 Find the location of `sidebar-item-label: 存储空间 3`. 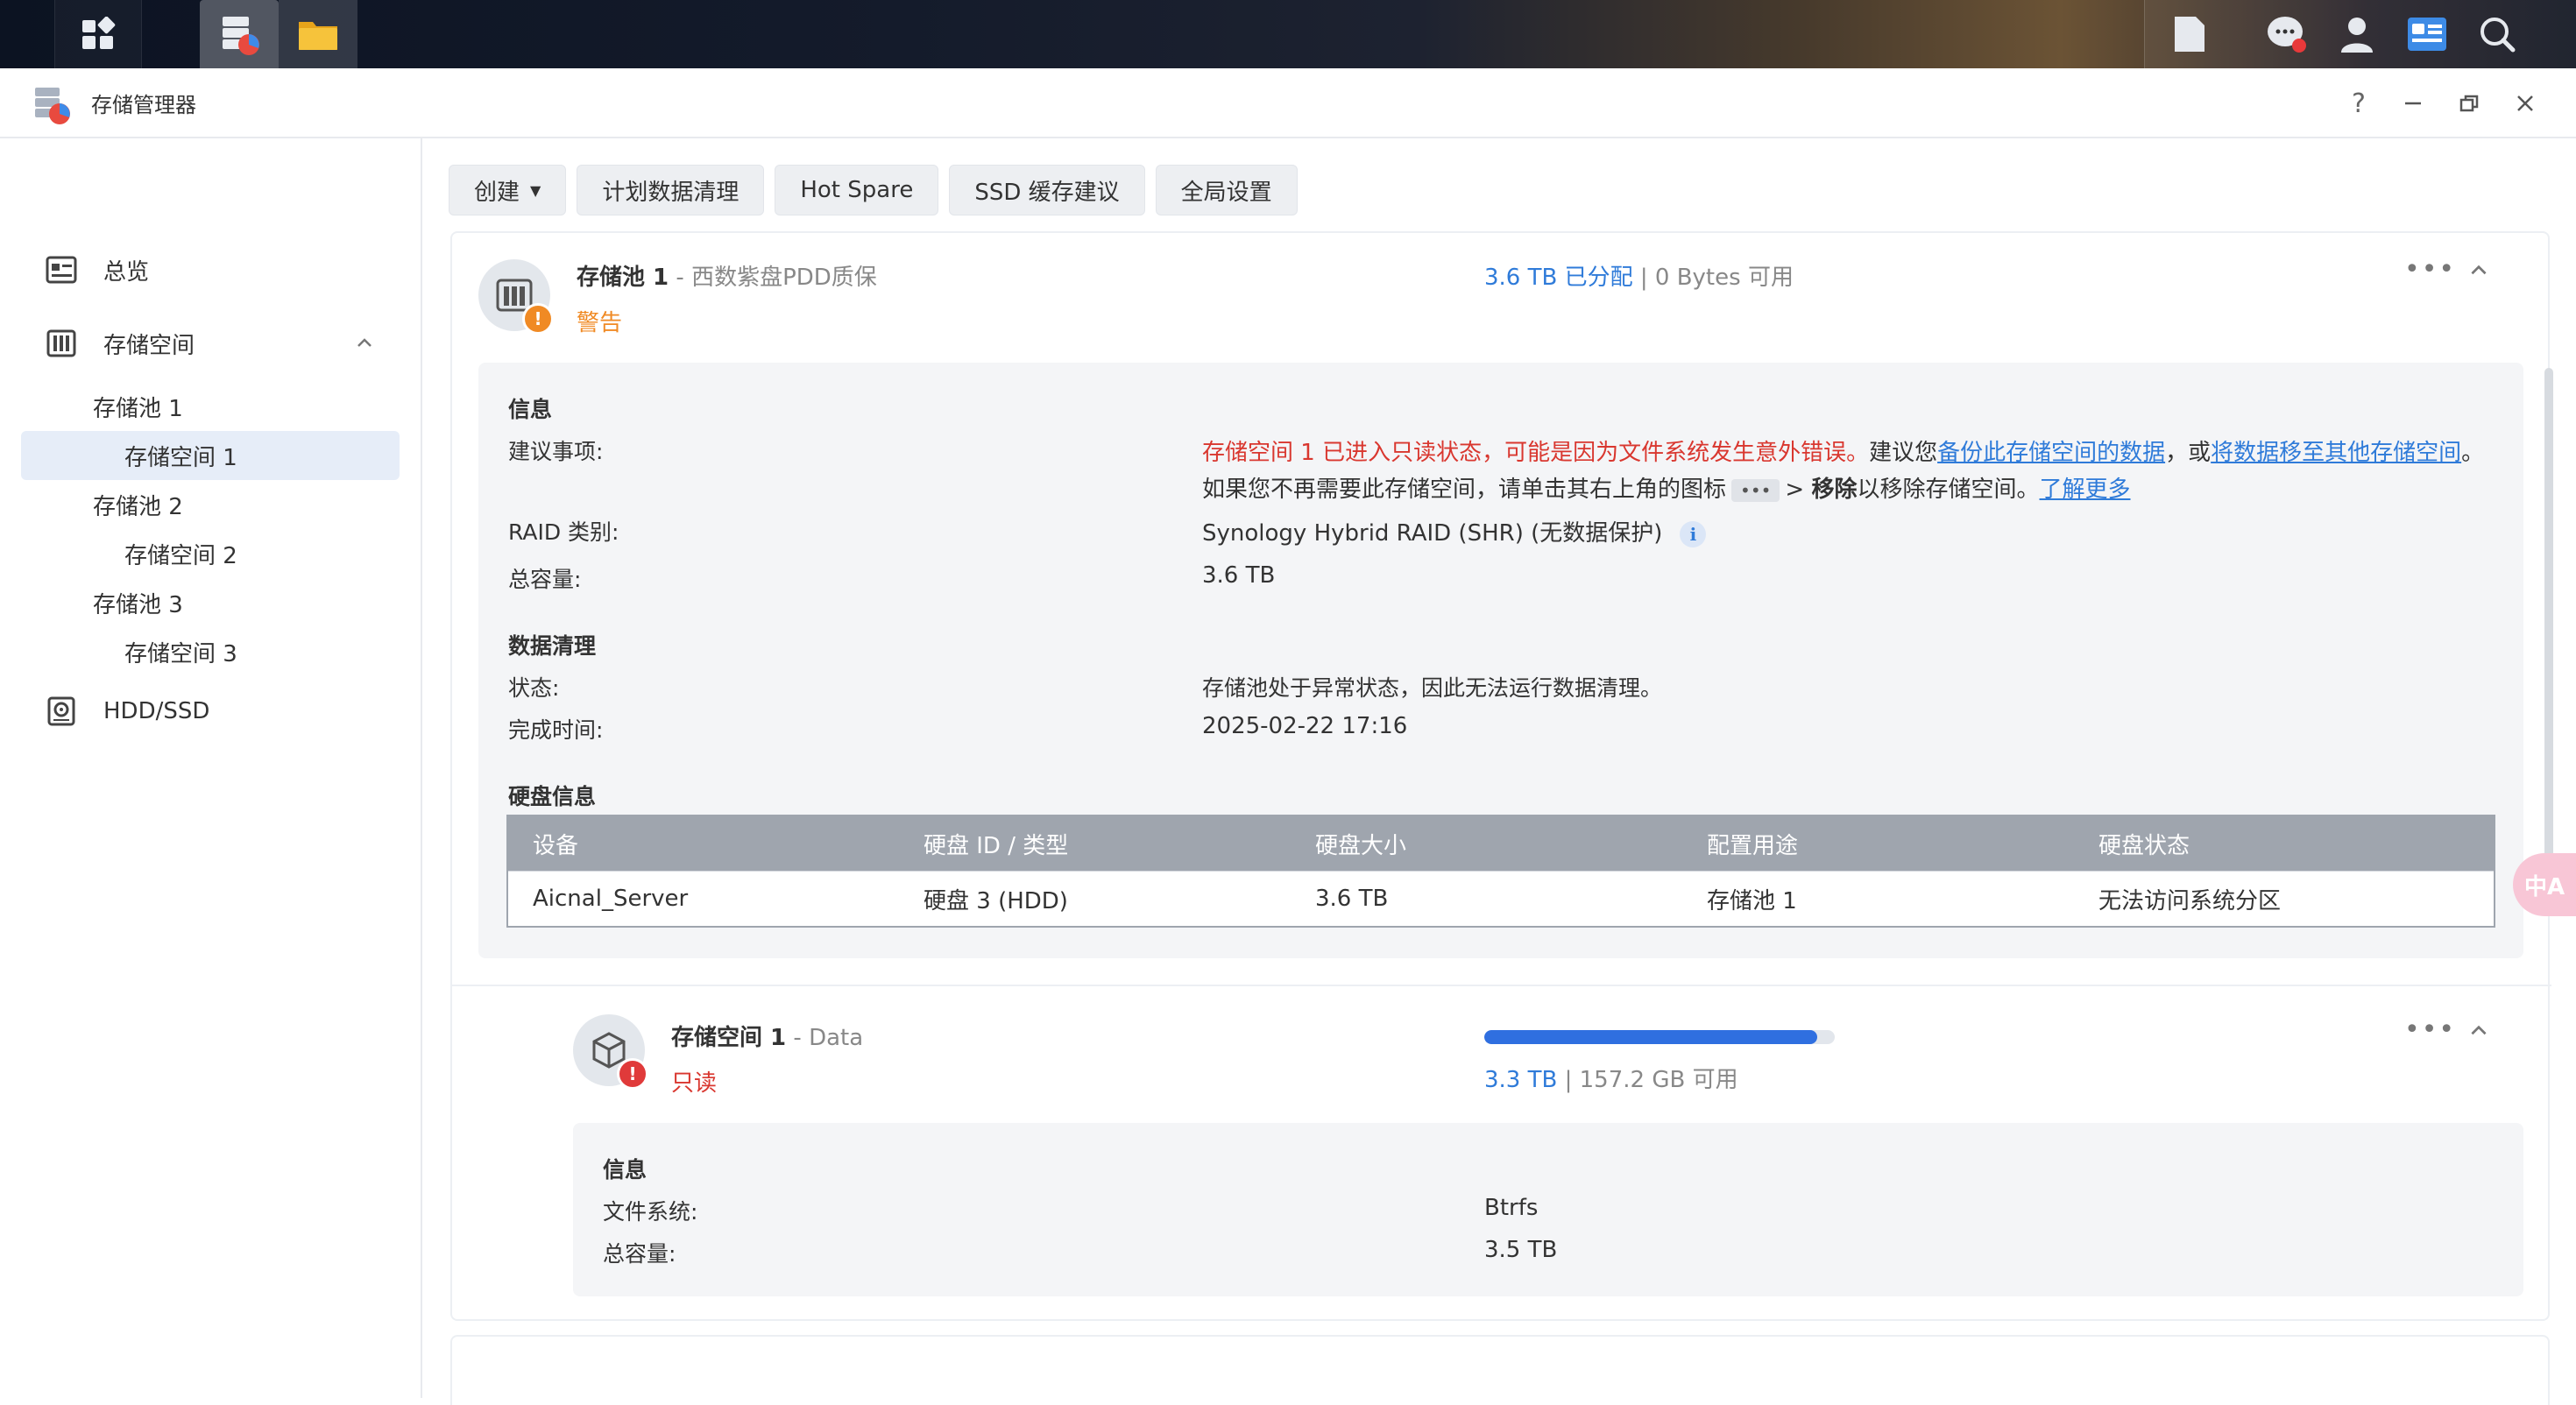

sidebar-item-label: 存储空间 3 is located at coordinates (180, 653).